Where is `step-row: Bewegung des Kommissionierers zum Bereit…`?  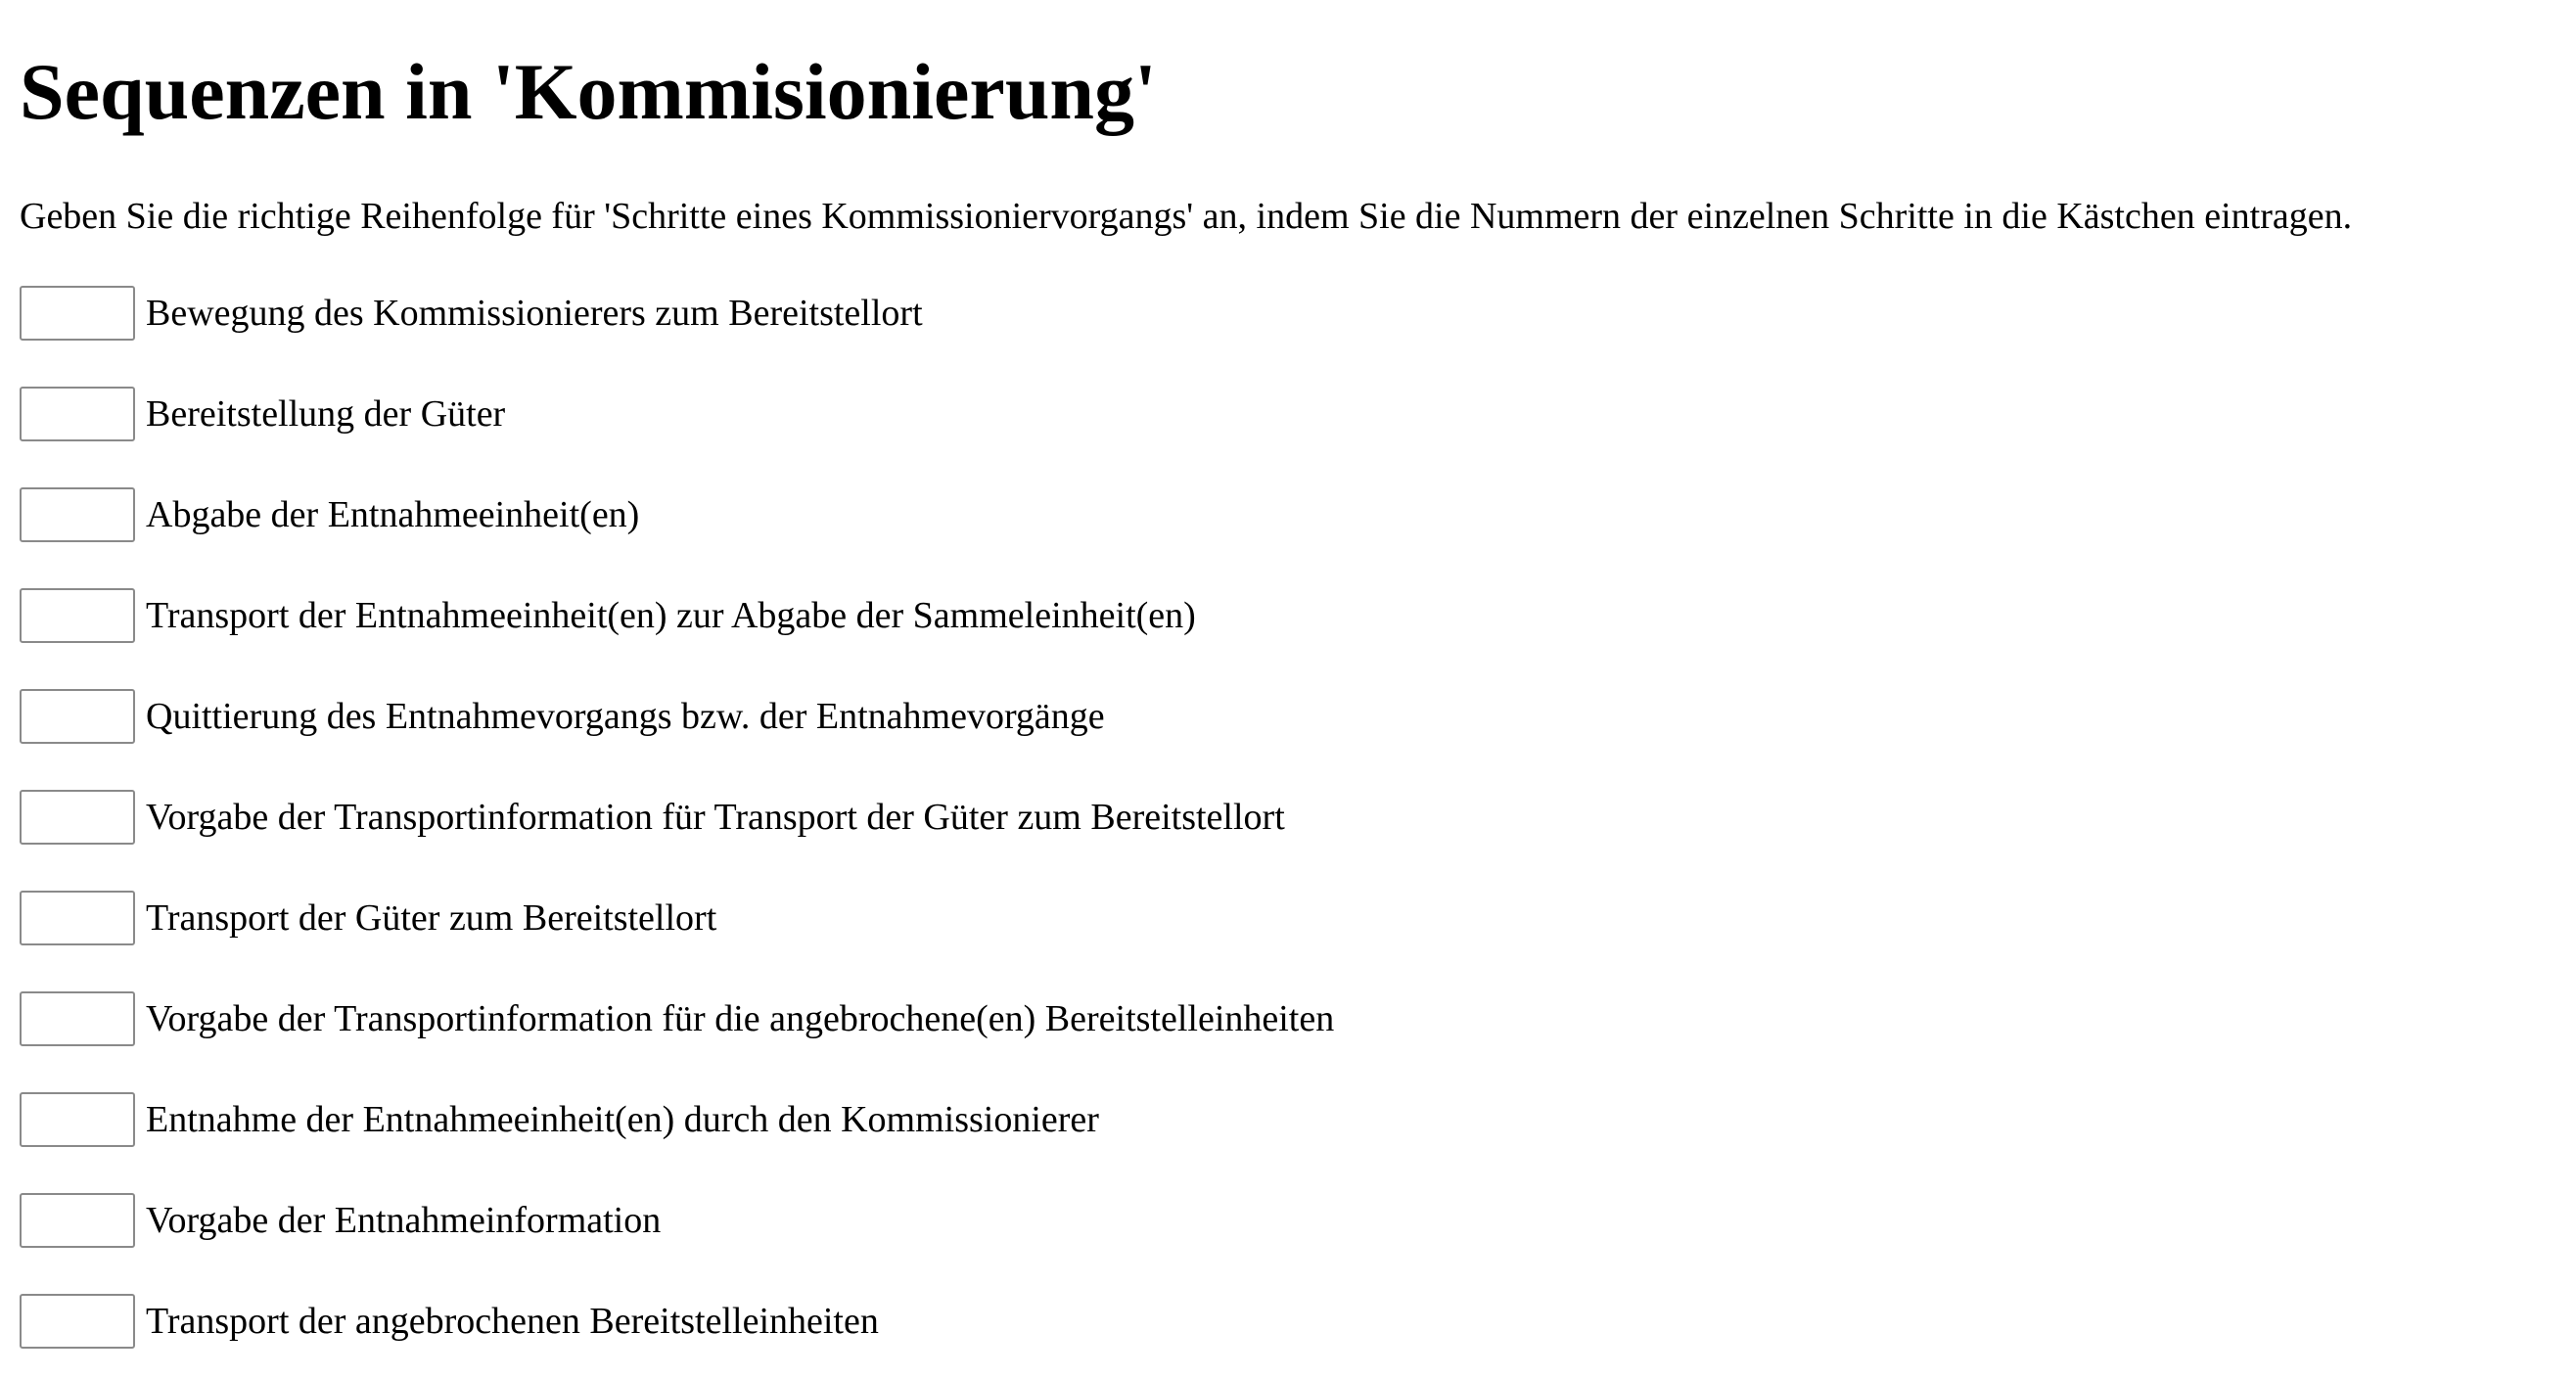 step-row: Bewegung des Kommissionierers zum Bereit… is located at coordinates (1298, 312).